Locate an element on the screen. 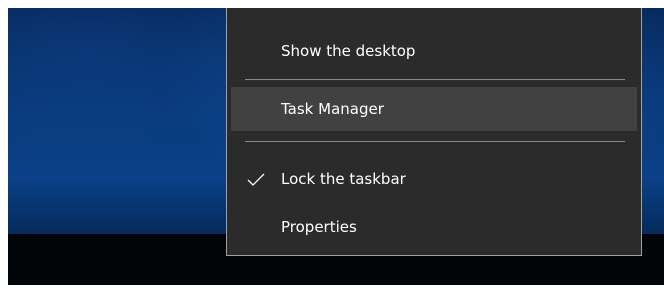 This screenshot has height=293, width=664. menu-item-label: Properties is located at coordinates (319, 227).